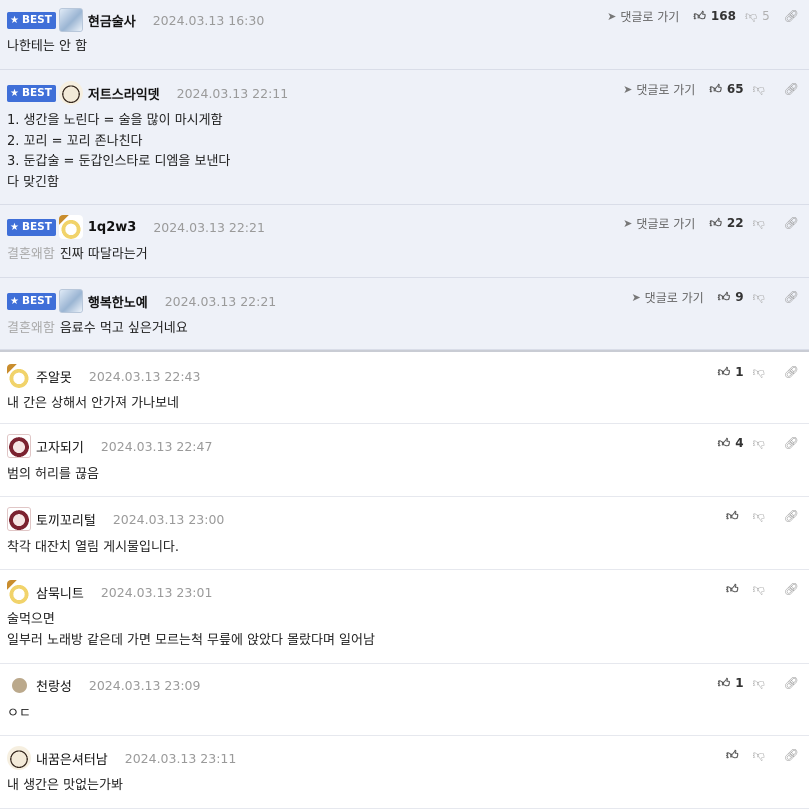 This screenshot has width=809, height=811. What do you see at coordinates (47, 46) in the screenshot?
I see `comment-text: 나한테는 안 함` at bounding box center [47, 46].